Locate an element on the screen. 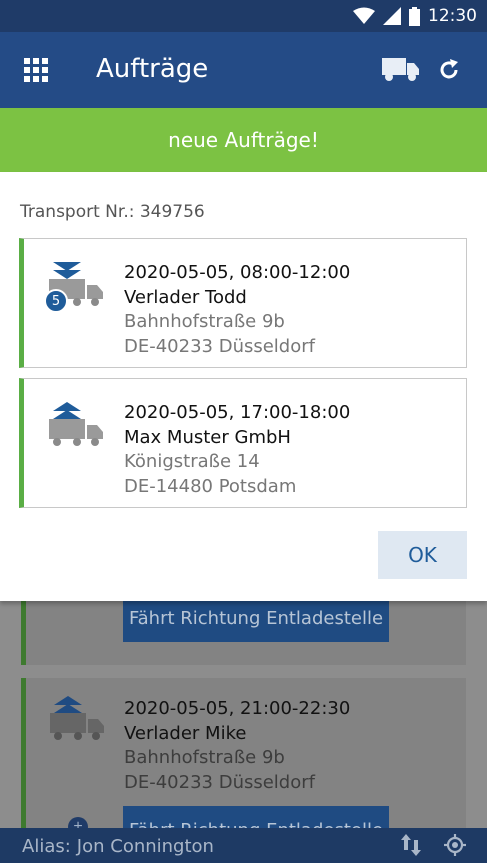 This screenshot has width=487, height=863. banner-text: neue Aufträge! is located at coordinates (243, 140).